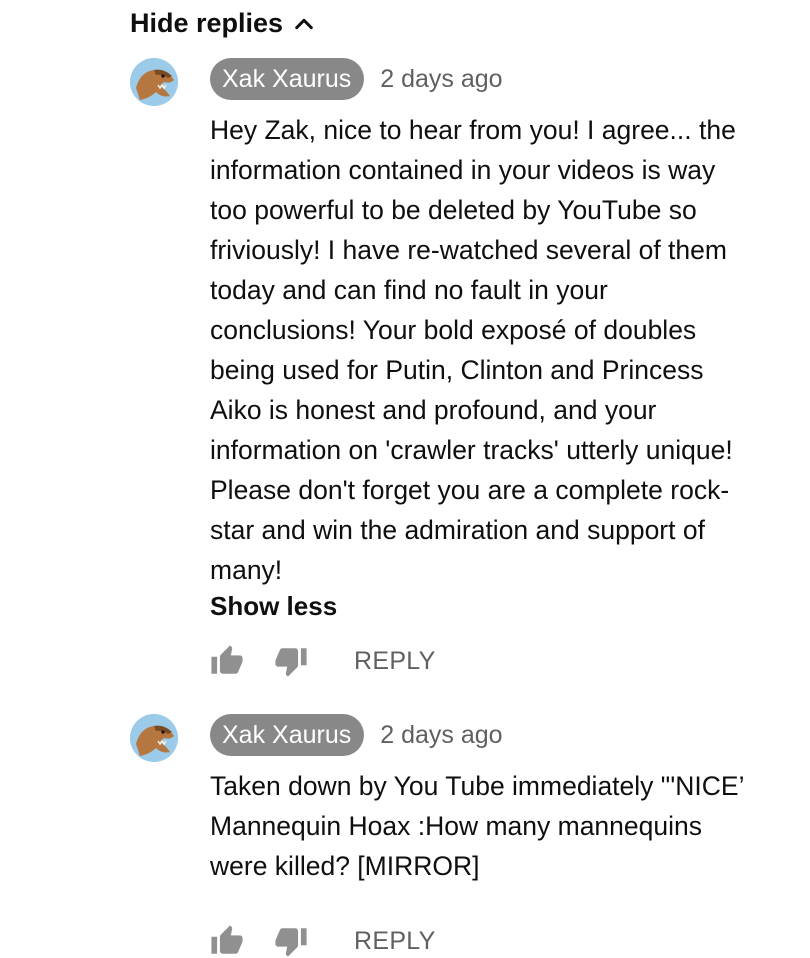  Describe the element at coordinates (505, 606) in the screenshot. I see `show-less-button: Show less` at that location.